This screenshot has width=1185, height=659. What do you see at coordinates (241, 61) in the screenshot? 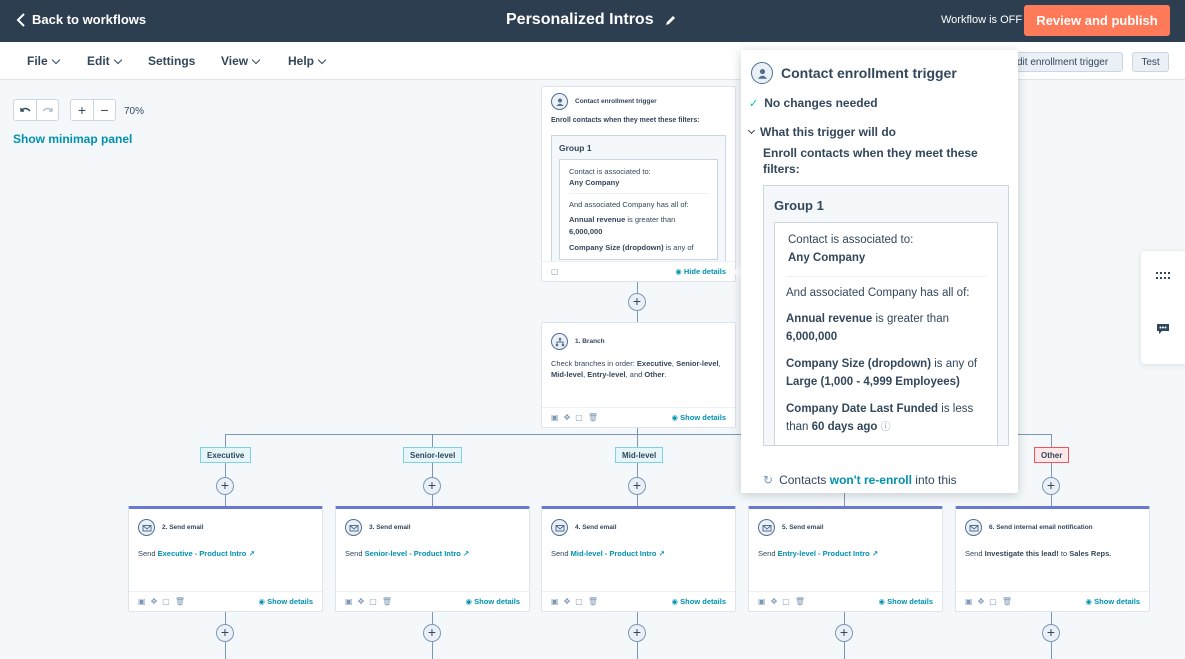
I see `menu-view: View` at bounding box center [241, 61].